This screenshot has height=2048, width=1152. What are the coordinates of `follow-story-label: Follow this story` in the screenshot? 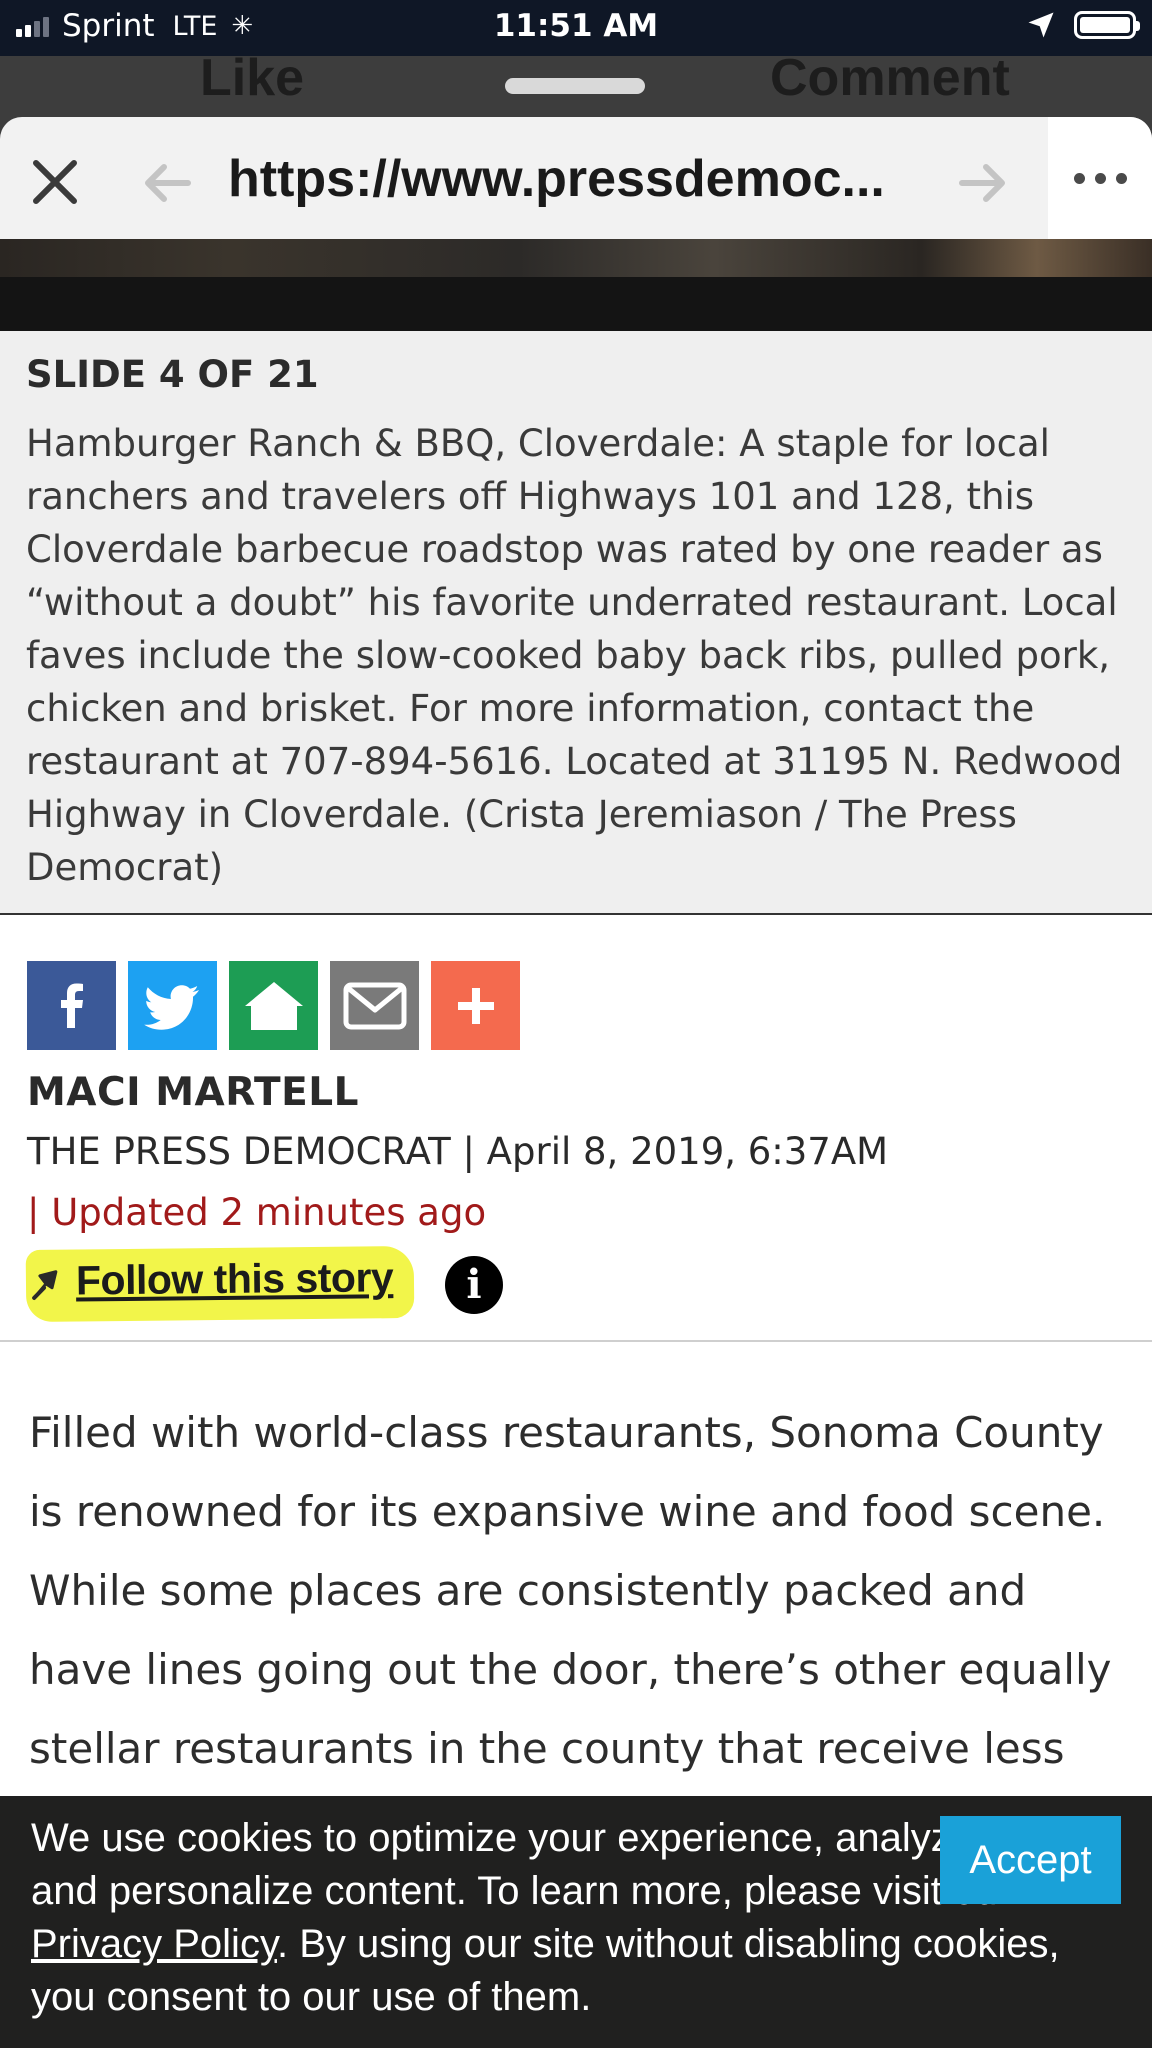 It's located at (234, 1279).